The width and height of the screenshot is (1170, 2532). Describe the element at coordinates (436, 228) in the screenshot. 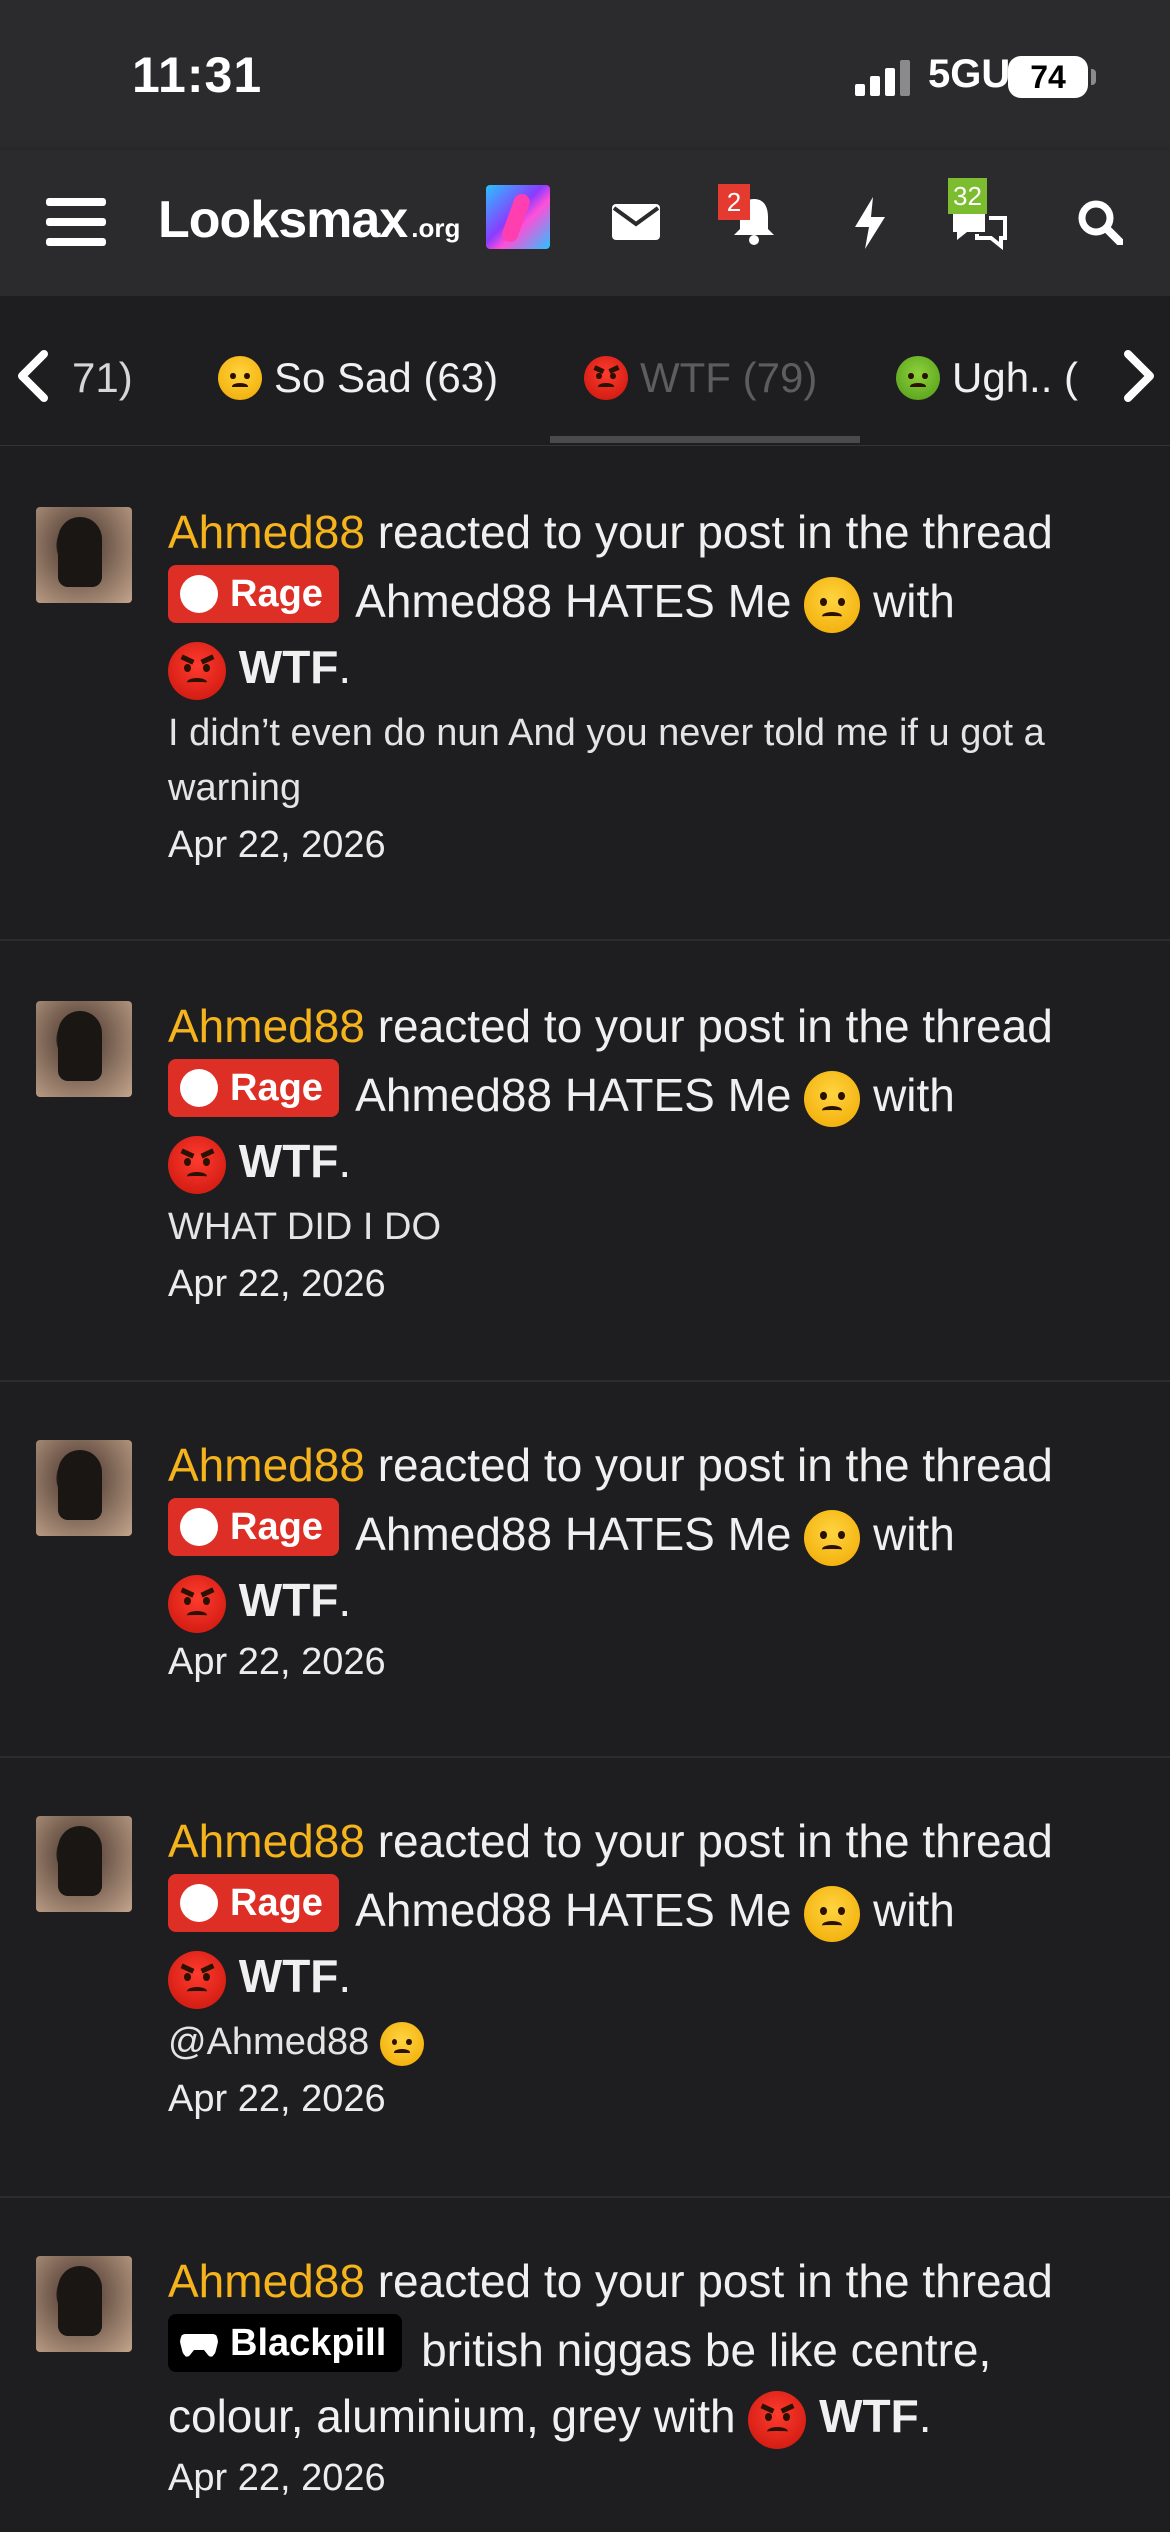

I see `logo-suffix: .org` at that location.